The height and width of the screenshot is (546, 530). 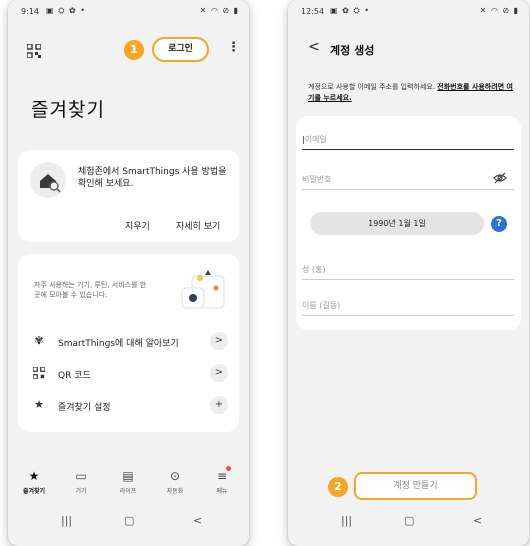 I want to click on bottom-navigation: ★ 즐겨찾기 ▭ 기기 ▤ 라이프 ⊙ 자동화 ≡ 메뉴, so click(x=128, y=485).